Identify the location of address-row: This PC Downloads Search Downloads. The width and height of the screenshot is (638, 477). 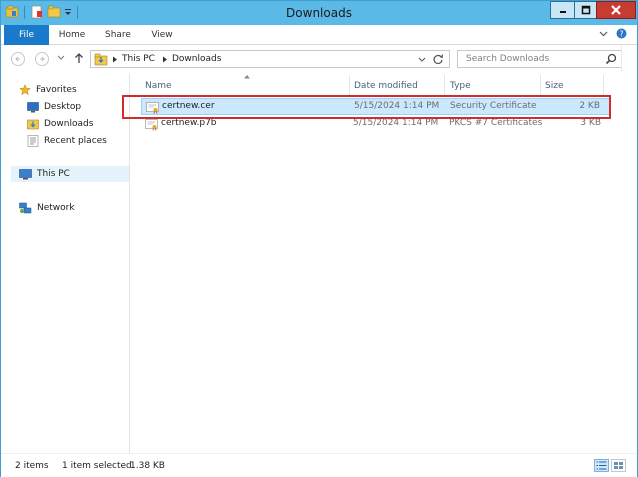
(319, 59).